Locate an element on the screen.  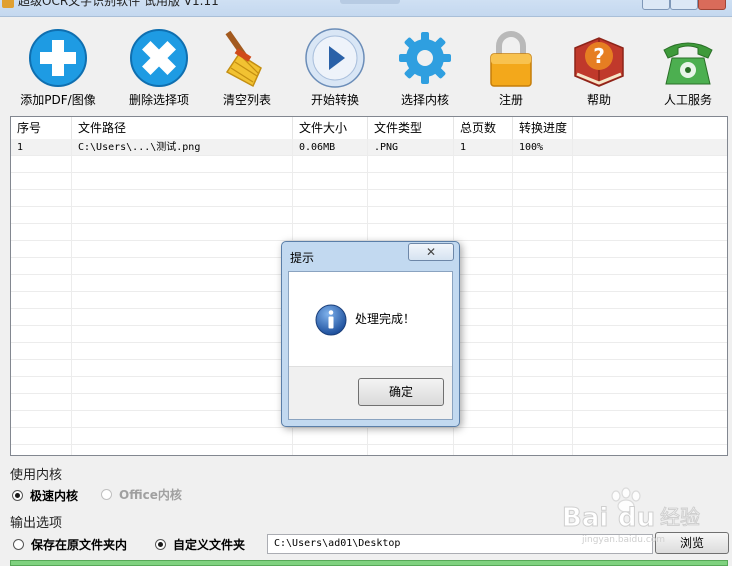
register-label: 注册 is located at coordinates (510, 100).